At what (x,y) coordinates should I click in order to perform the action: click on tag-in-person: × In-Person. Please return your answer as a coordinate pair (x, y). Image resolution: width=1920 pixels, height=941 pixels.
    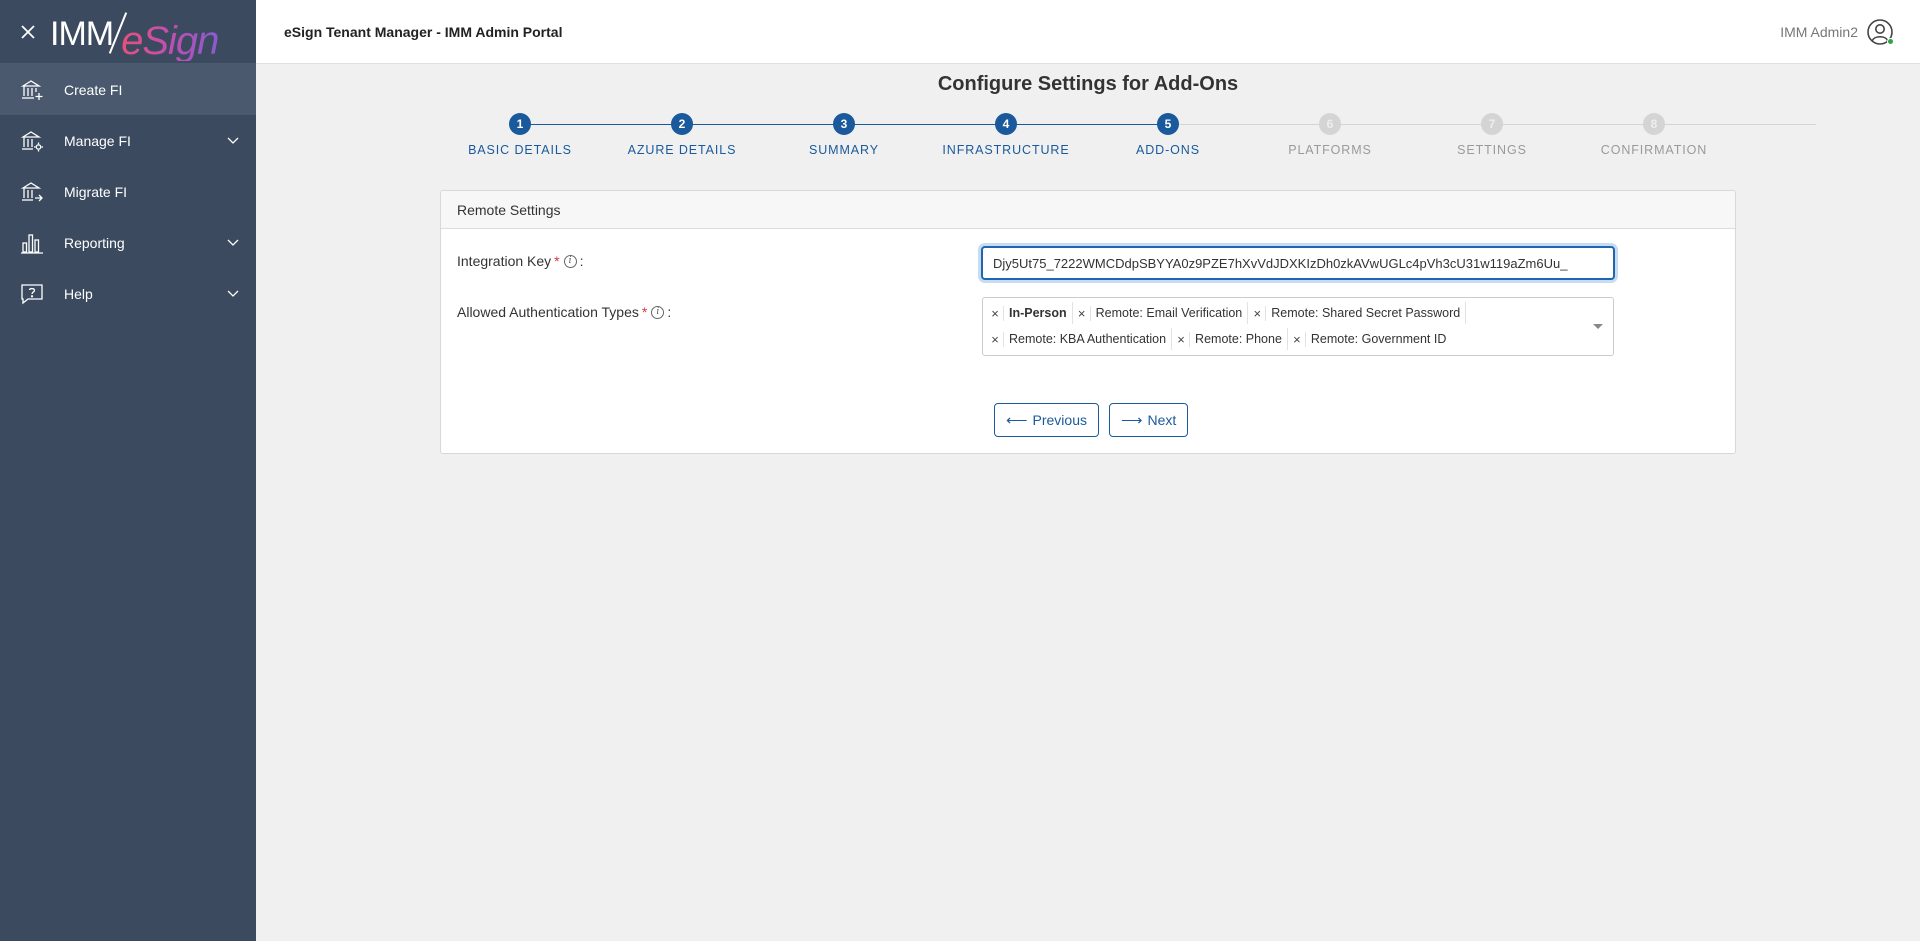
    Looking at the image, I should click on (1031, 313).